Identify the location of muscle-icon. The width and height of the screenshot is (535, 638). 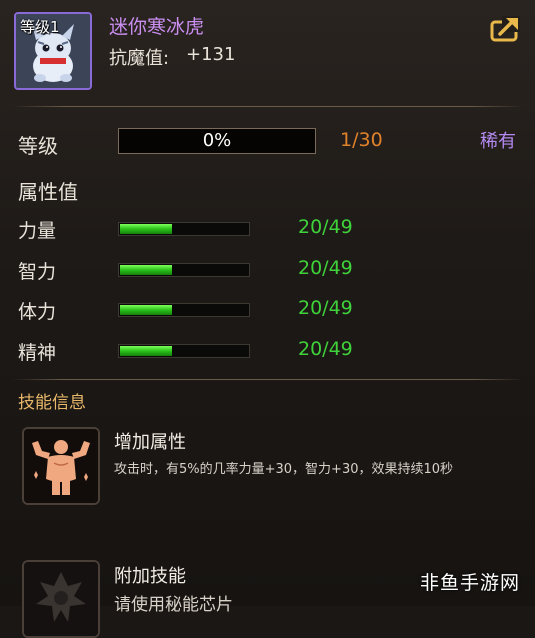
(61, 466).